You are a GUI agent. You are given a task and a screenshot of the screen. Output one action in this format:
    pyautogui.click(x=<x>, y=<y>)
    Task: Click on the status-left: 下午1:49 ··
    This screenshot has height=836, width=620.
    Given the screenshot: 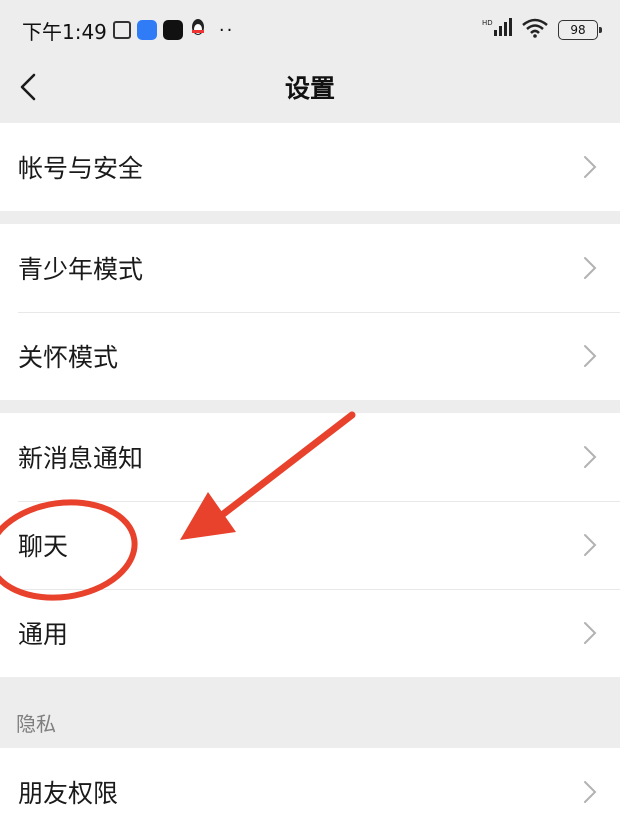 What is the action you would take?
    pyautogui.click(x=128, y=30)
    